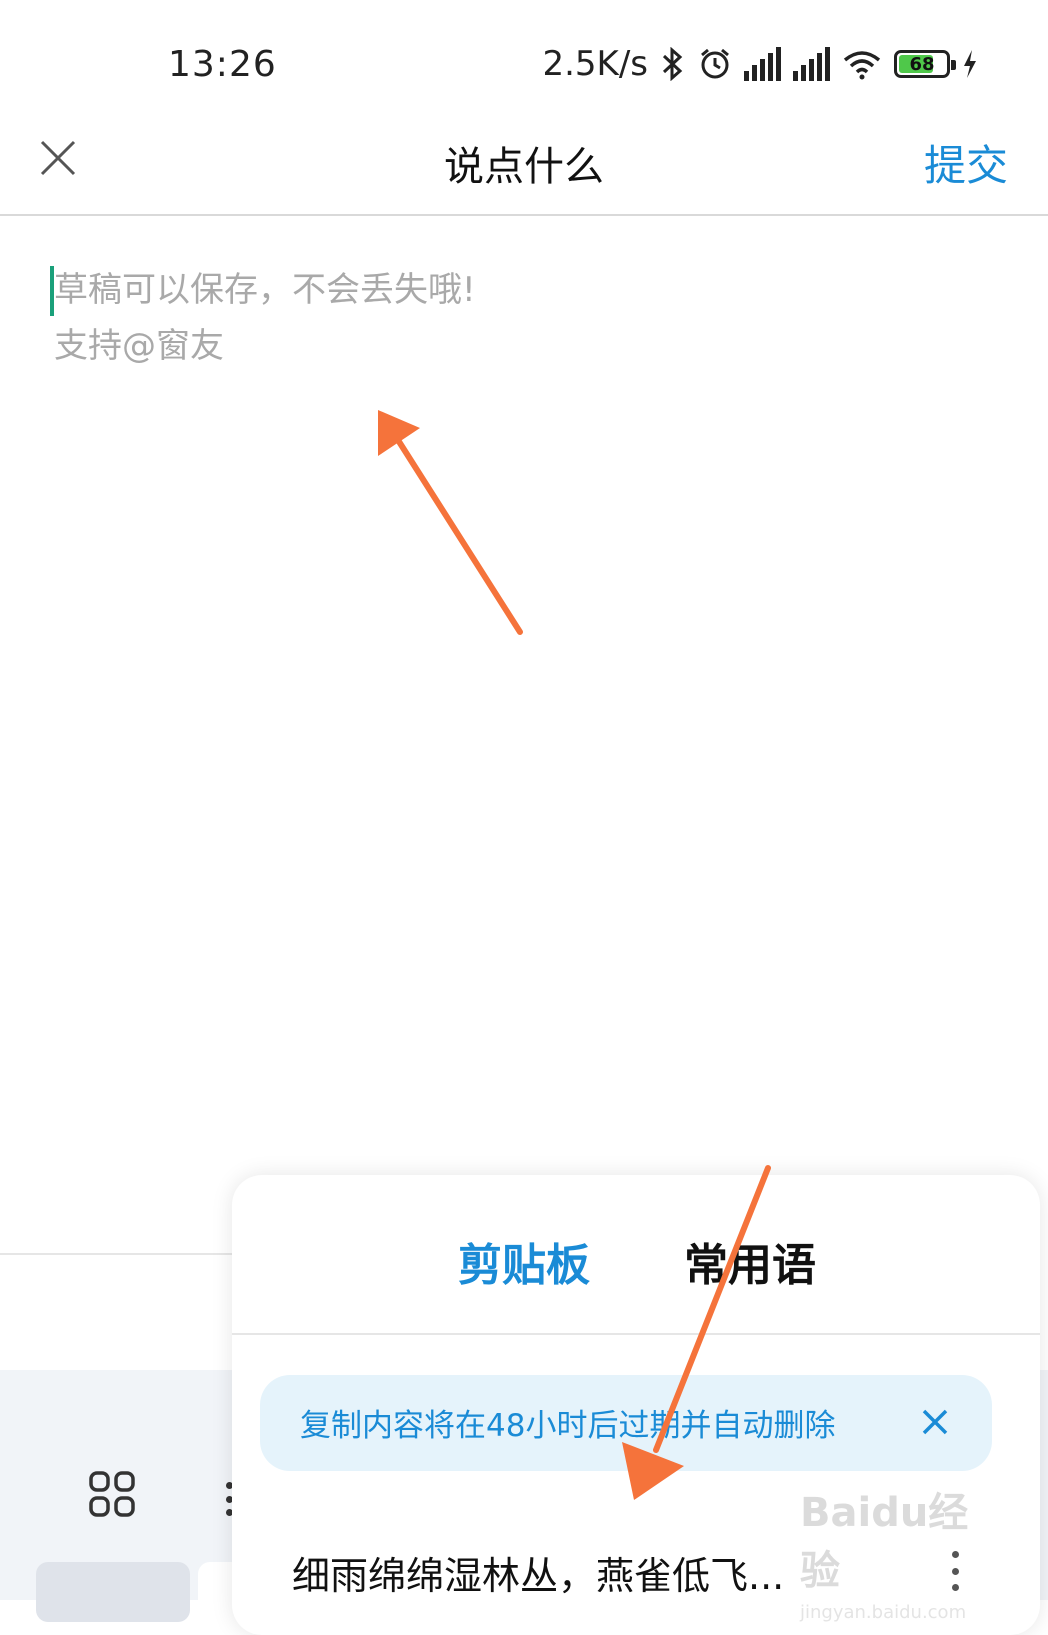  I want to click on page-title: 说点什么, so click(524, 167).